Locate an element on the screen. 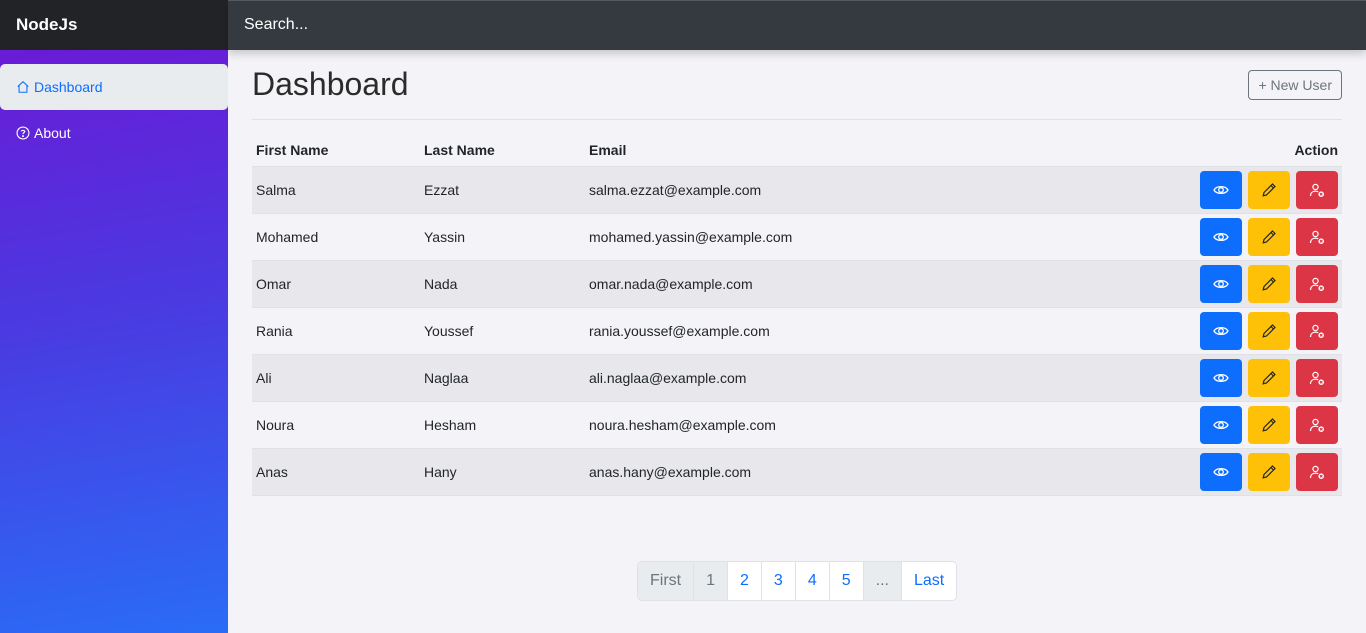 The width and height of the screenshot is (1366, 633). cell-email: noura.hesham@example.com is located at coordinates (805, 425).